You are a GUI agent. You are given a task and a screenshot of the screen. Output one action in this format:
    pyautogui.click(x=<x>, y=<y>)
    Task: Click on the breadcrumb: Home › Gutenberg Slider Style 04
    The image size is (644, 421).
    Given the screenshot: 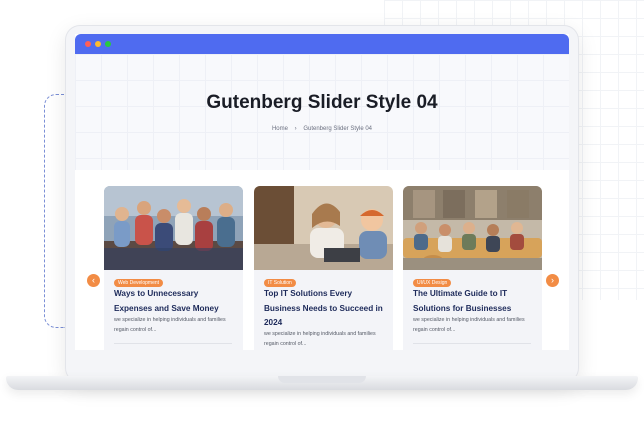 What is the action you would take?
    pyautogui.click(x=322, y=129)
    